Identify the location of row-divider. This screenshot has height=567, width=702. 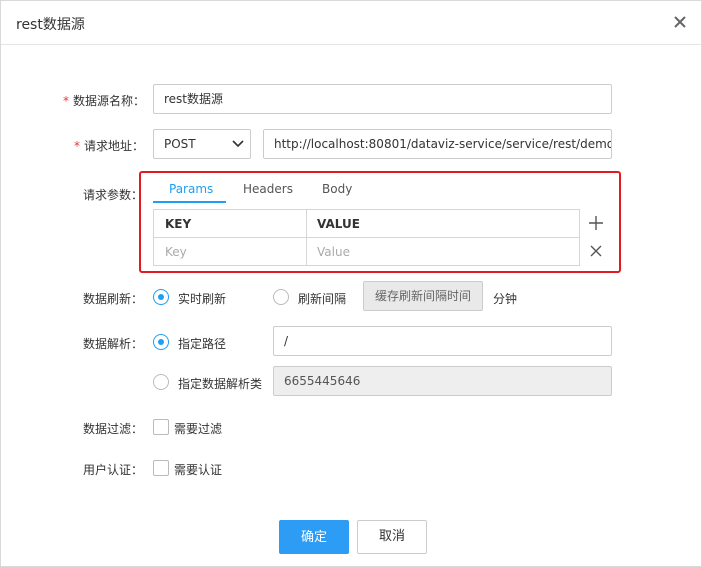
(366, 237).